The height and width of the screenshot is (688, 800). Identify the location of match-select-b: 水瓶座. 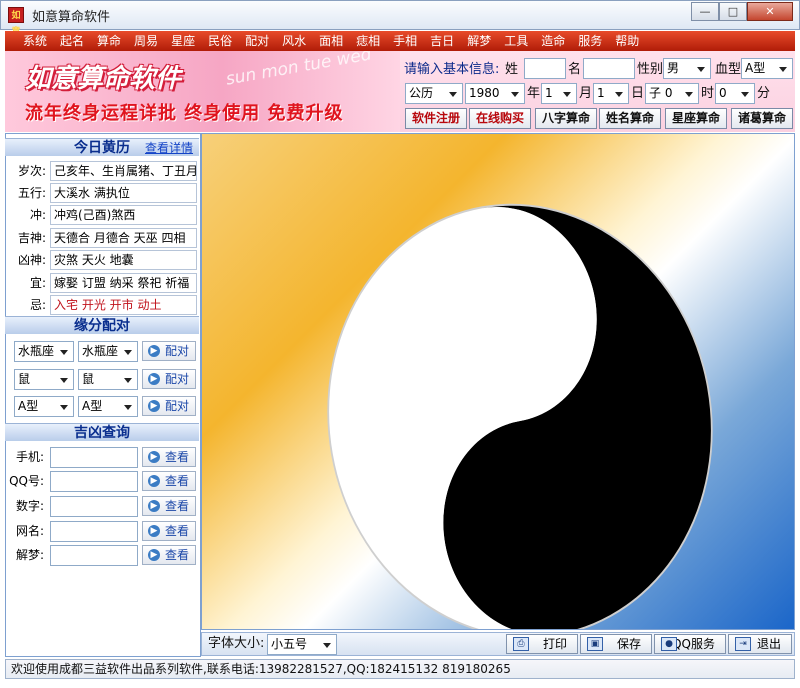
(108, 351).